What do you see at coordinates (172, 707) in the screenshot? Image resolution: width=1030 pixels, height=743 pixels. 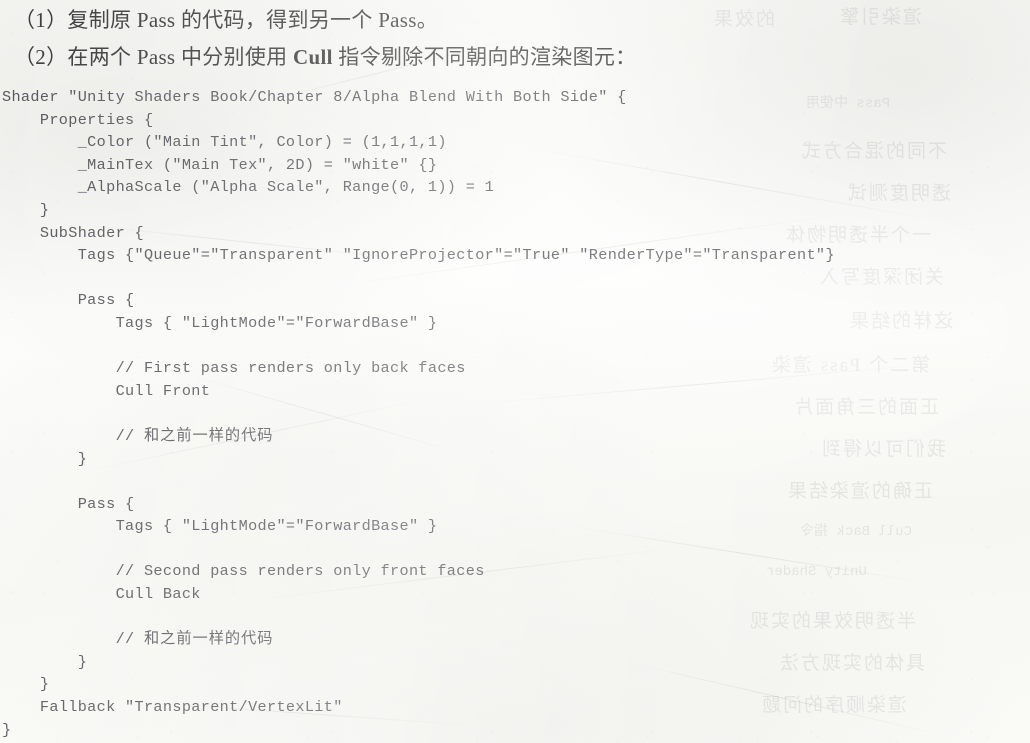 I see `code-line: Fallback "Transparent/VertexLit"` at bounding box center [172, 707].